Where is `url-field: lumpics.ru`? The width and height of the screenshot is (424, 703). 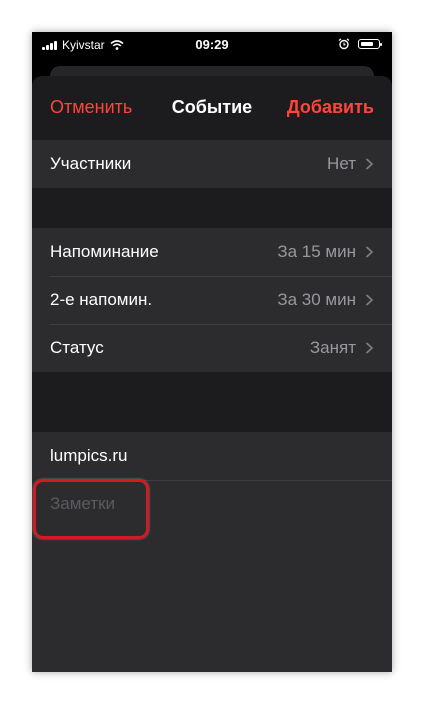
url-field: lumpics.ru is located at coordinates (221, 456).